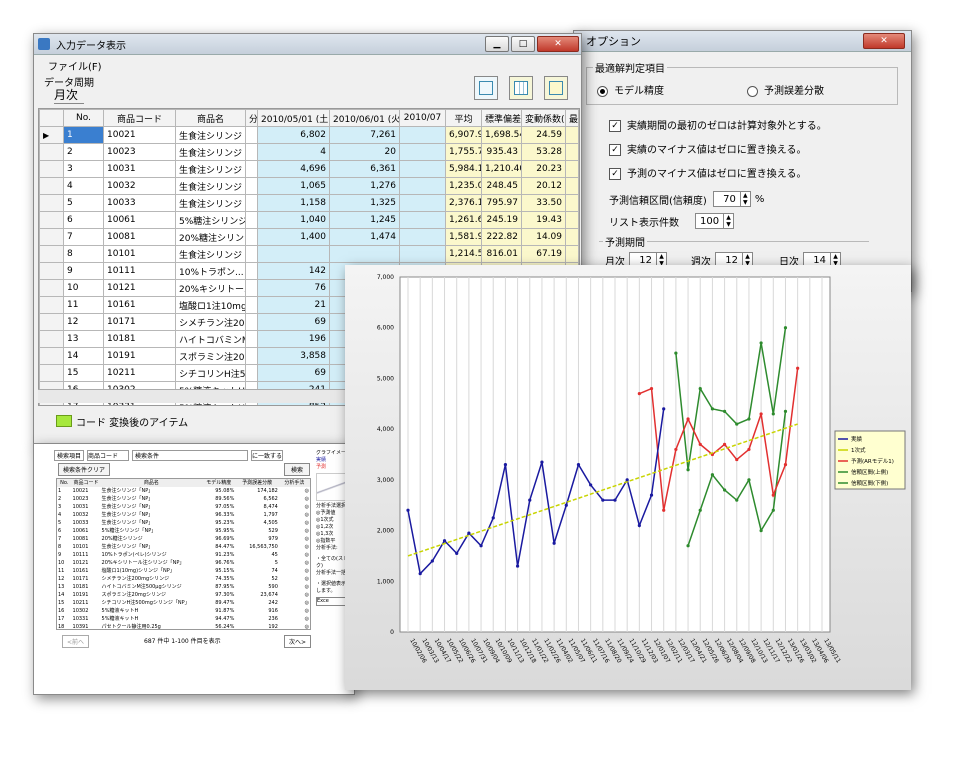 Image resolution: width=977 pixels, height=761 pixels. What do you see at coordinates (364, 237) in the screenshot?
I see `cell-d2: 1,474` at bounding box center [364, 237].